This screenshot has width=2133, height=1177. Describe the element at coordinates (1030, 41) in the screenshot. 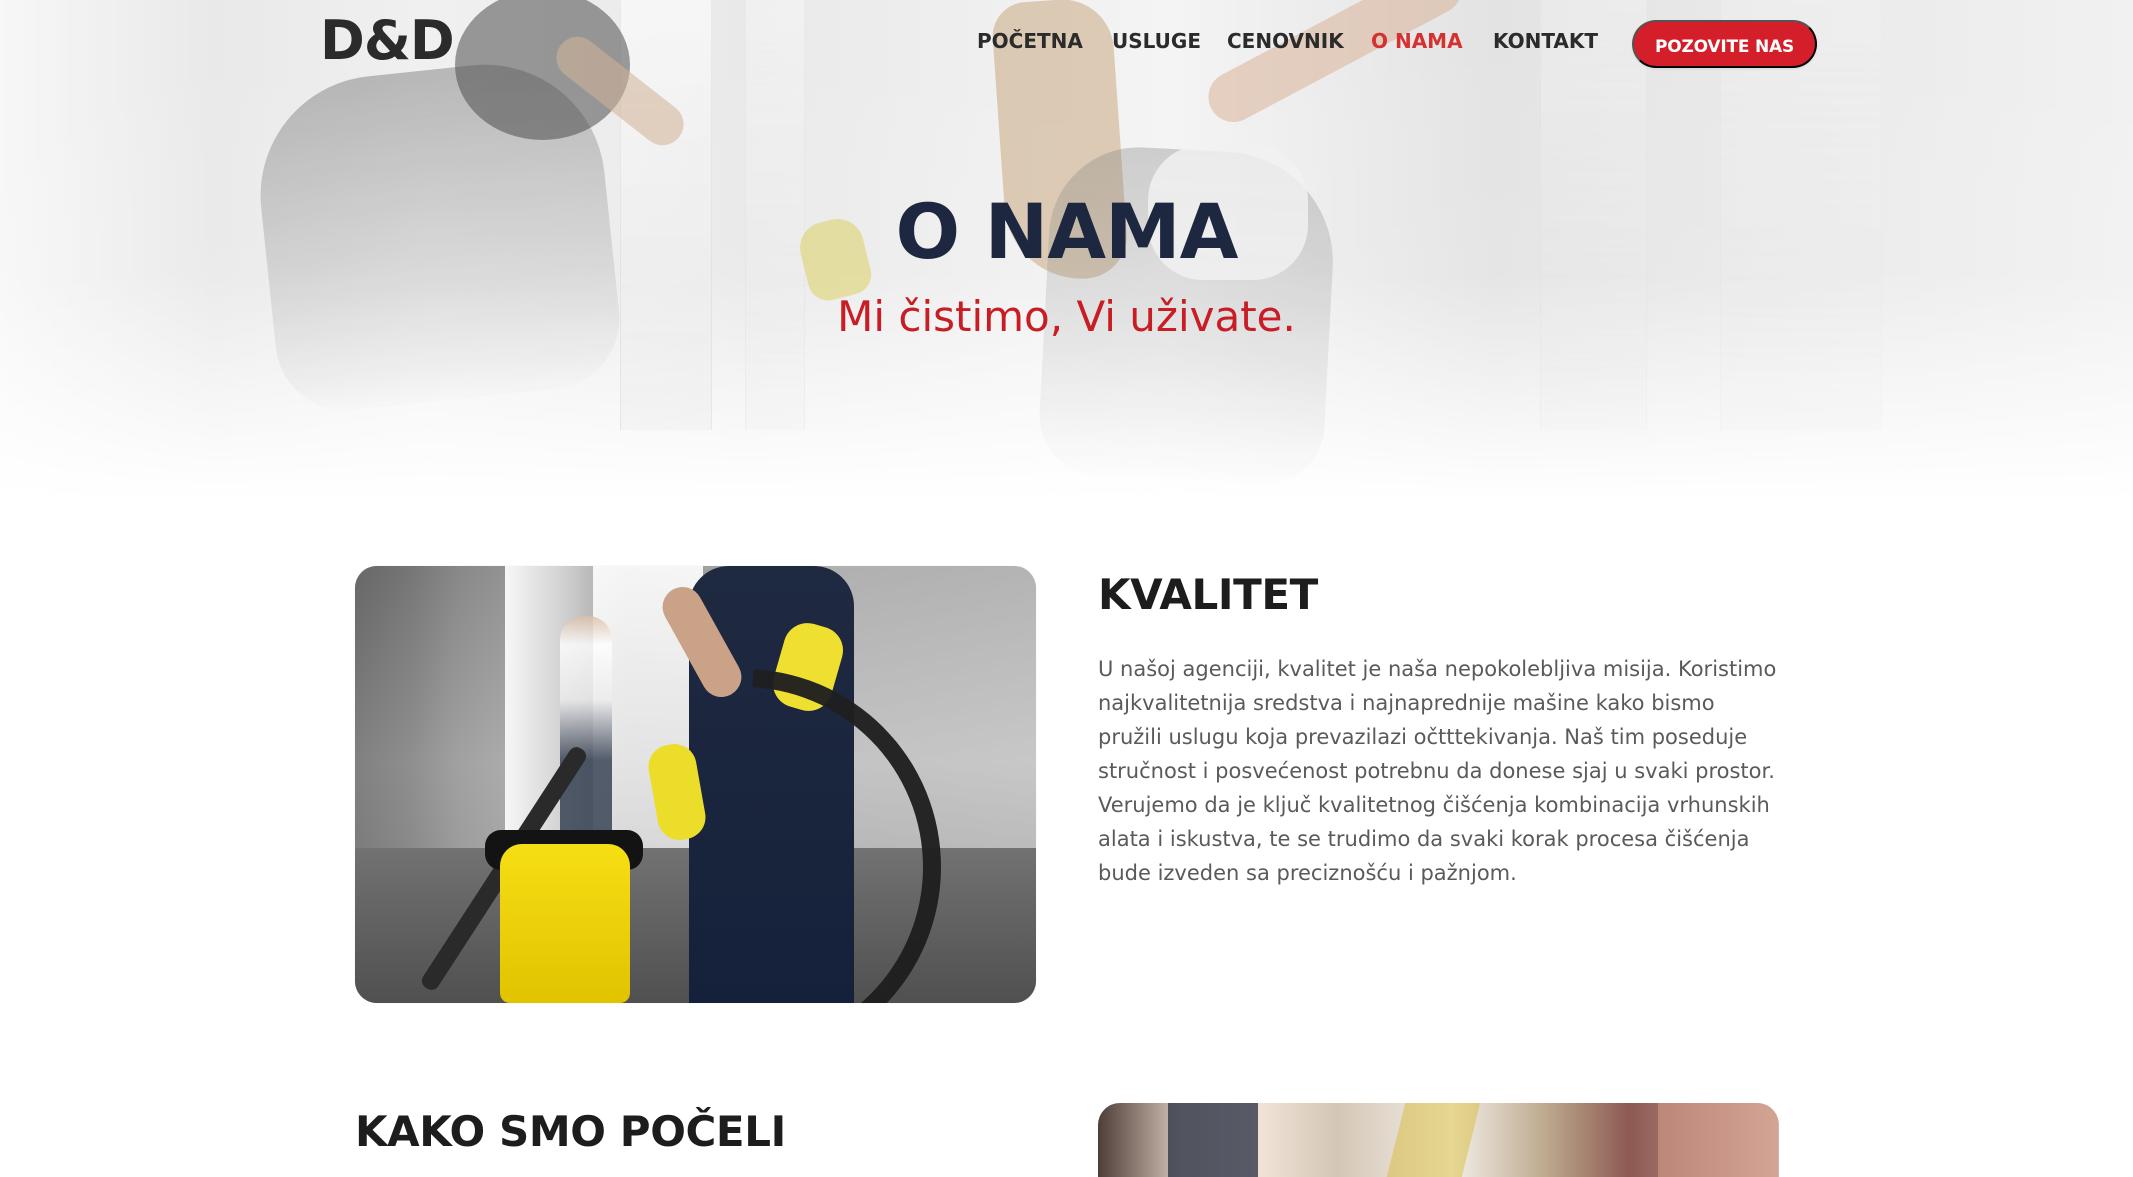

I see `nav-item-pocetna: POČETNA` at that location.